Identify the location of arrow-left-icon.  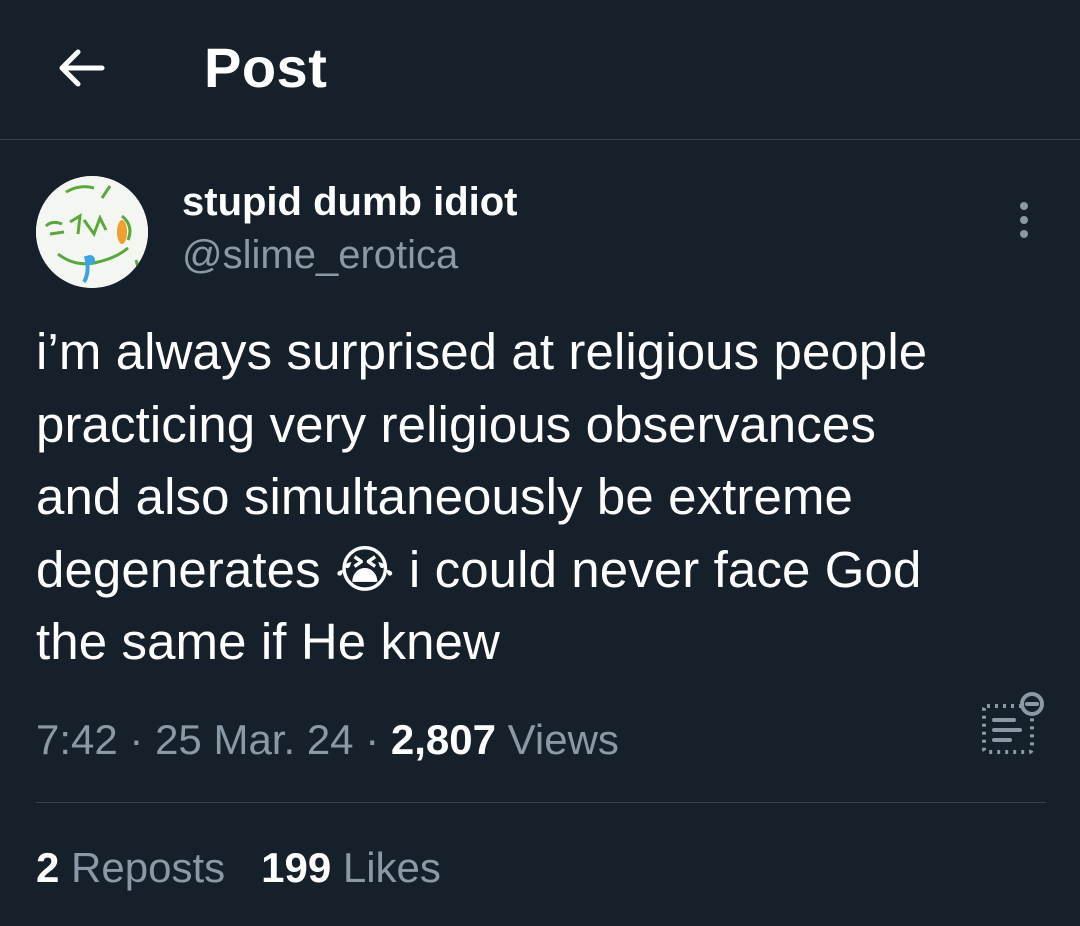
(82, 68).